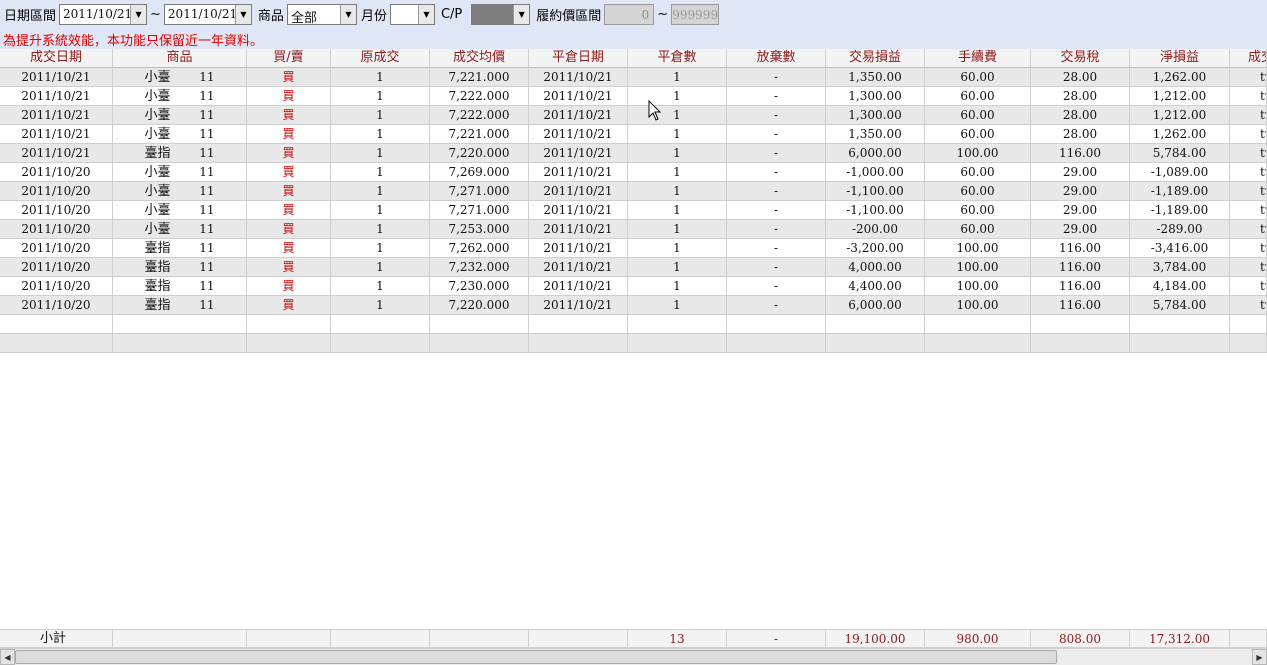 The width and height of the screenshot is (1267, 665). I want to click on net-pnl-cell: -1,089.00, so click(1180, 172).